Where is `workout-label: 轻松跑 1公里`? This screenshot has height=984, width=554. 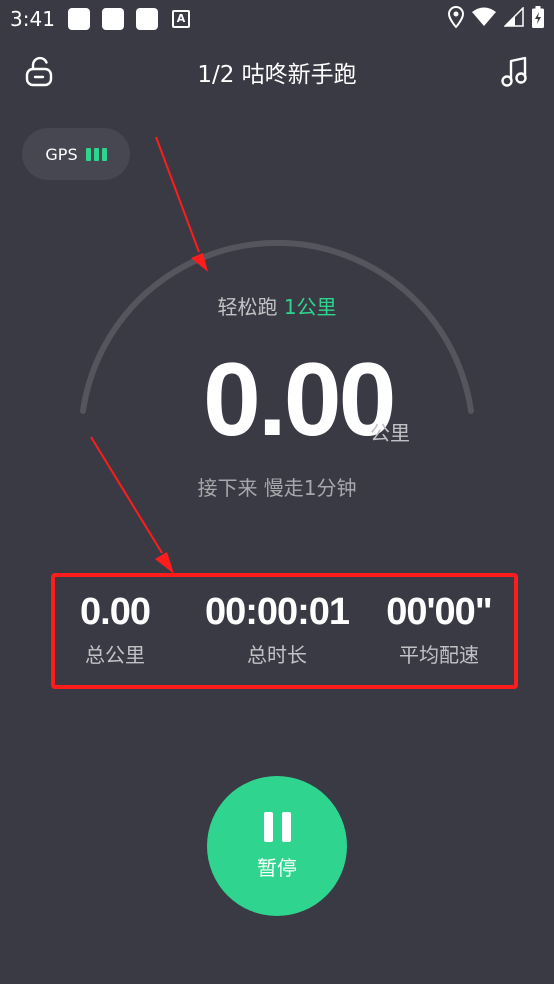
workout-label: 轻松跑 1公里 is located at coordinates (277, 305).